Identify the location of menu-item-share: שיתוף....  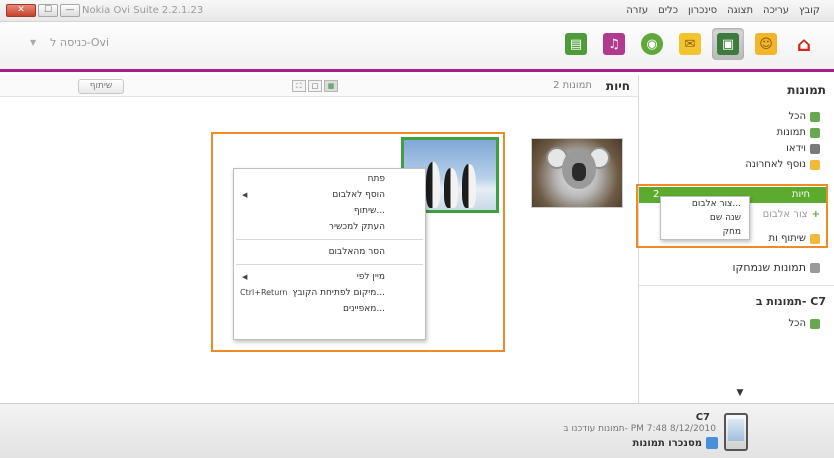
(329, 211).